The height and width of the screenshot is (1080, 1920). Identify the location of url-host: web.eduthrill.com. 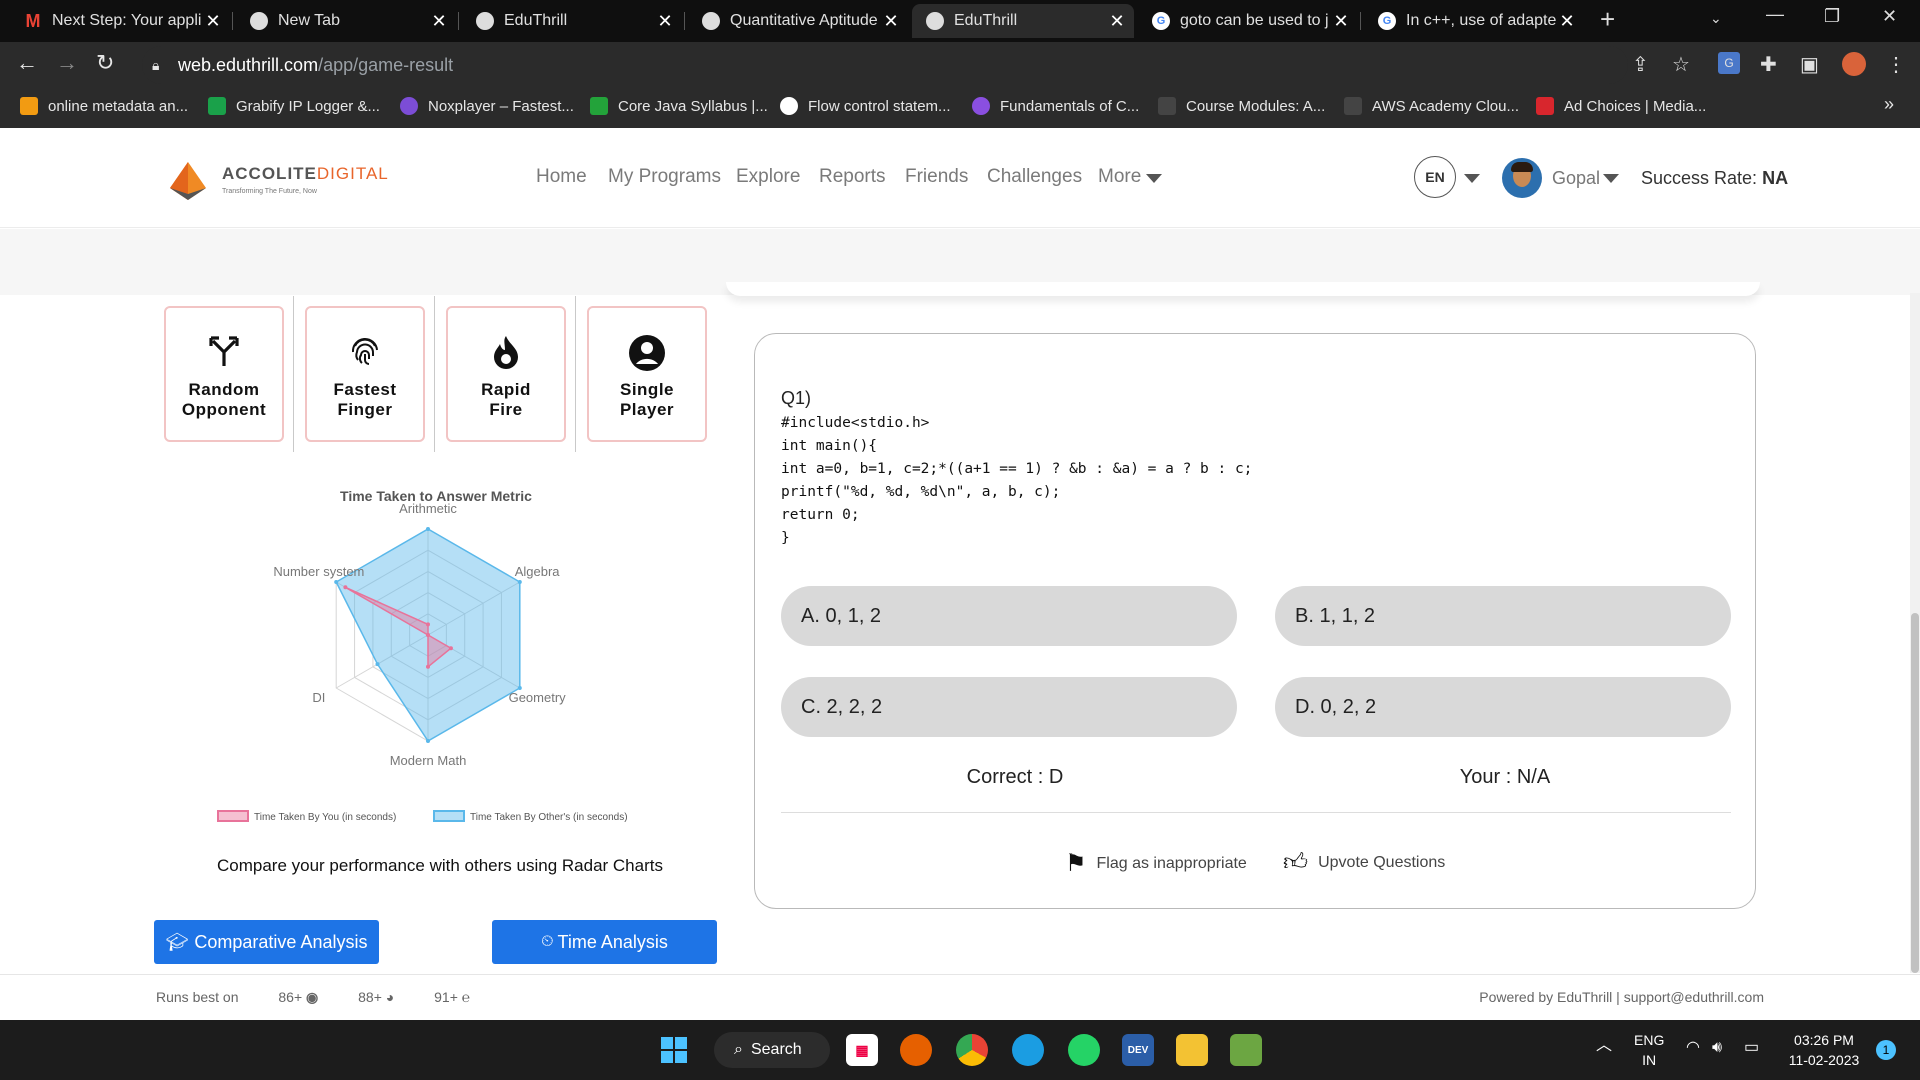
(248, 65).